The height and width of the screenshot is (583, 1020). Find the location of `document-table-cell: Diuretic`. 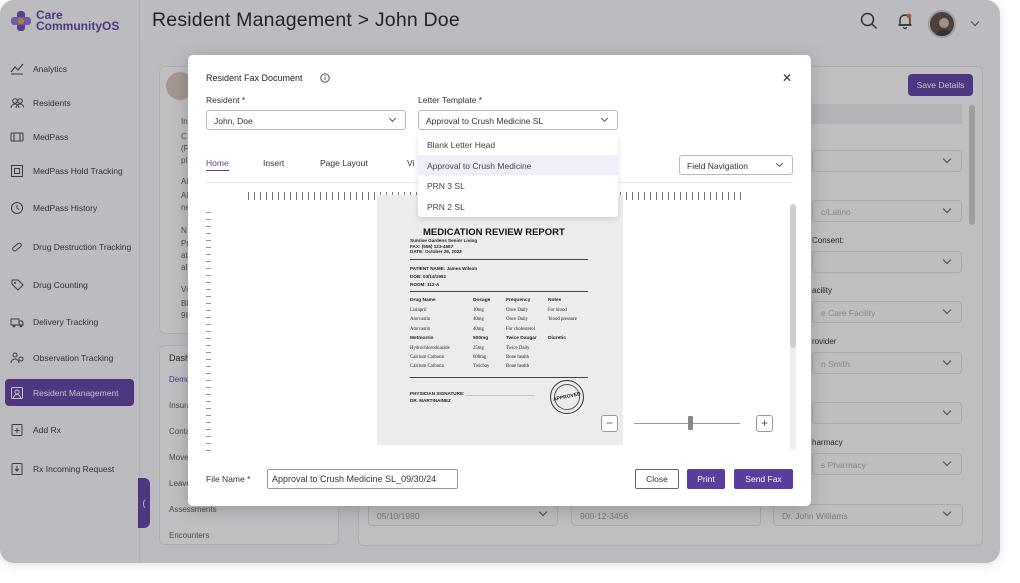

document-table-cell: Diuretic is located at coordinates (557, 339).